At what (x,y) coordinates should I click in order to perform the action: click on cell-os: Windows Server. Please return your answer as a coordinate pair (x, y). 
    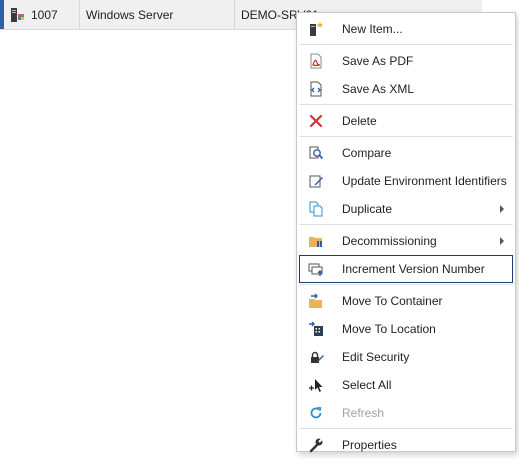
    Looking at the image, I should click on (157, 14).